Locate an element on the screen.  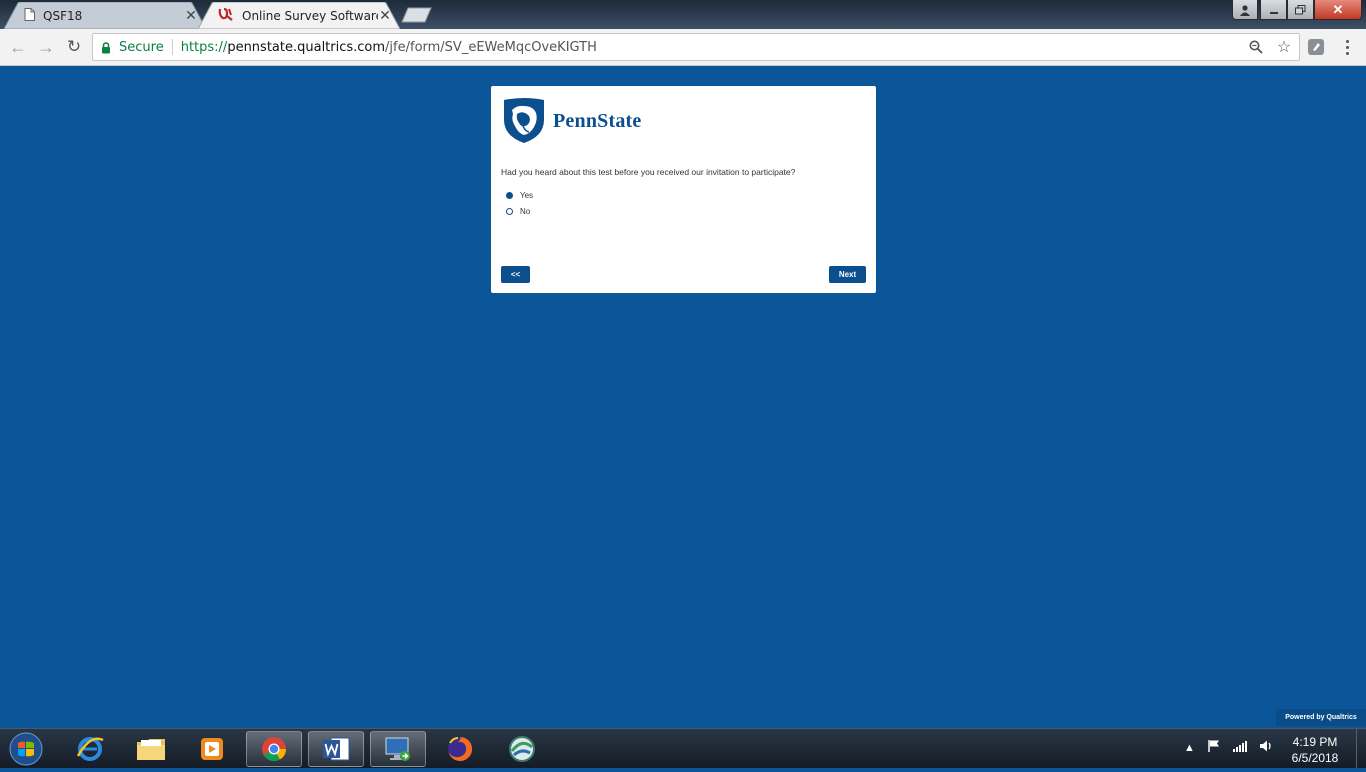
back-arrow-icon: ← is located at coordinates (18, 47).